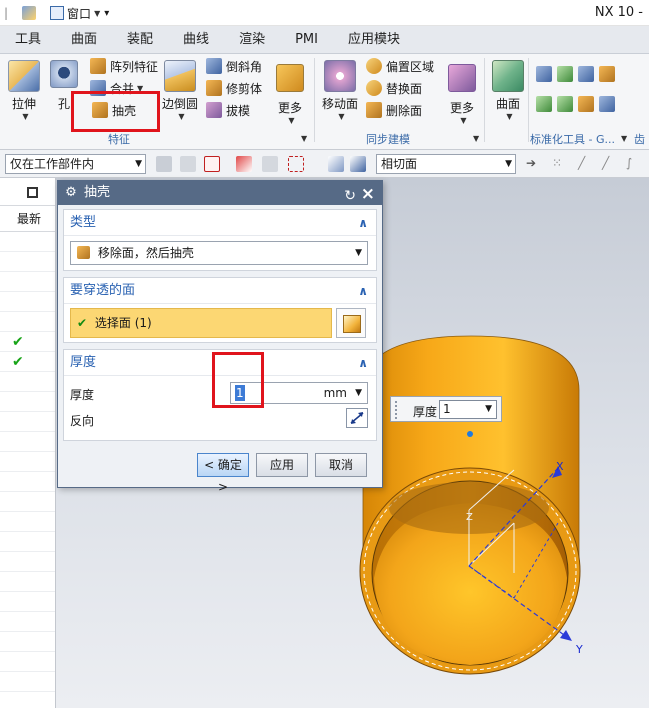 The width and height of the screenshot is (649, 708). Describe the element at coordinates (351, 323) in the screenshot. I see `select-face-button` at that location.